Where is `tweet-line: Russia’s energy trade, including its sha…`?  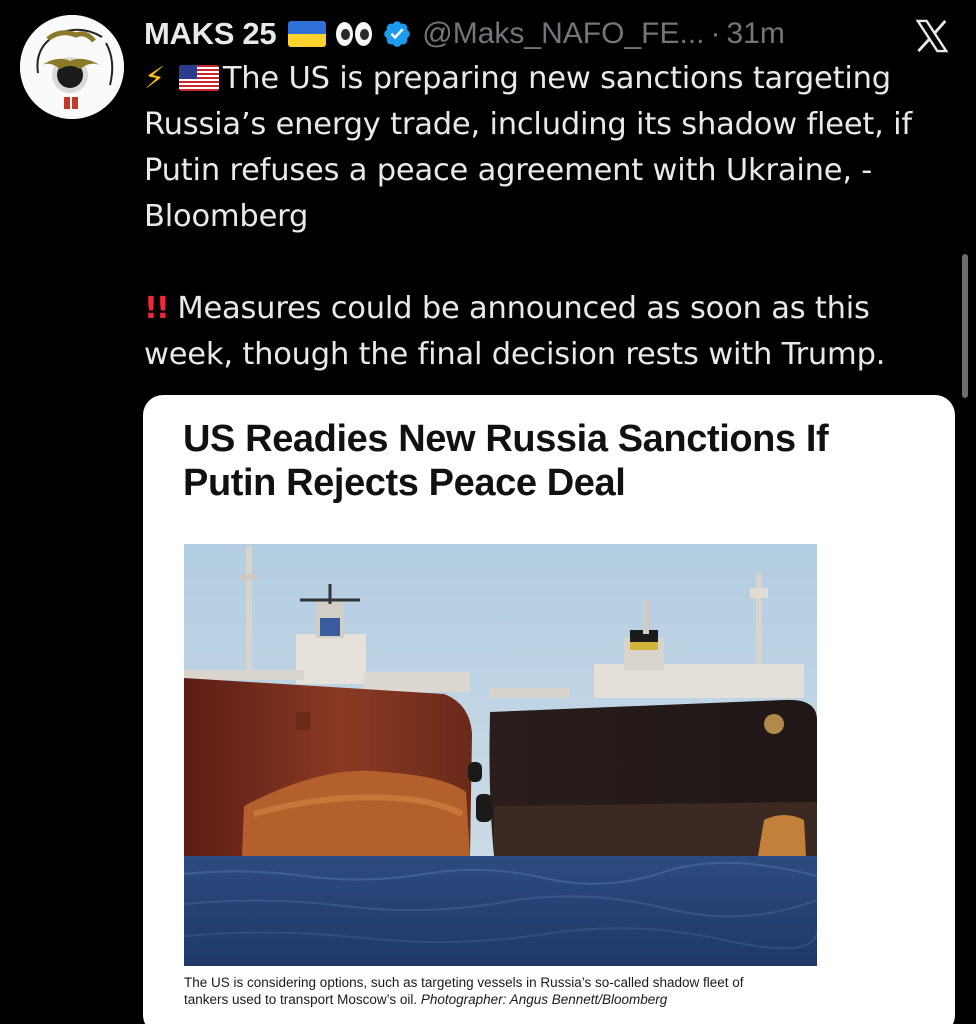
tweet-line: Russia’s energy trade, including its sha… is located at coordinates (528, 124).